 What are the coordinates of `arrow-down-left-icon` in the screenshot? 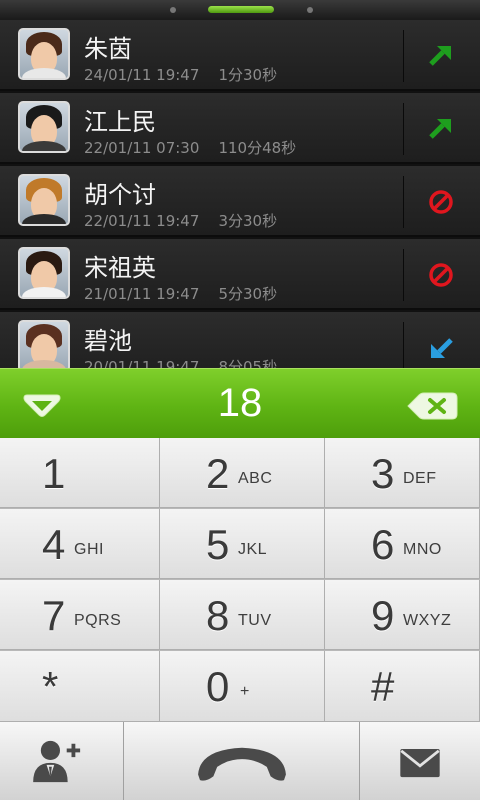 It's located at (442, 348).